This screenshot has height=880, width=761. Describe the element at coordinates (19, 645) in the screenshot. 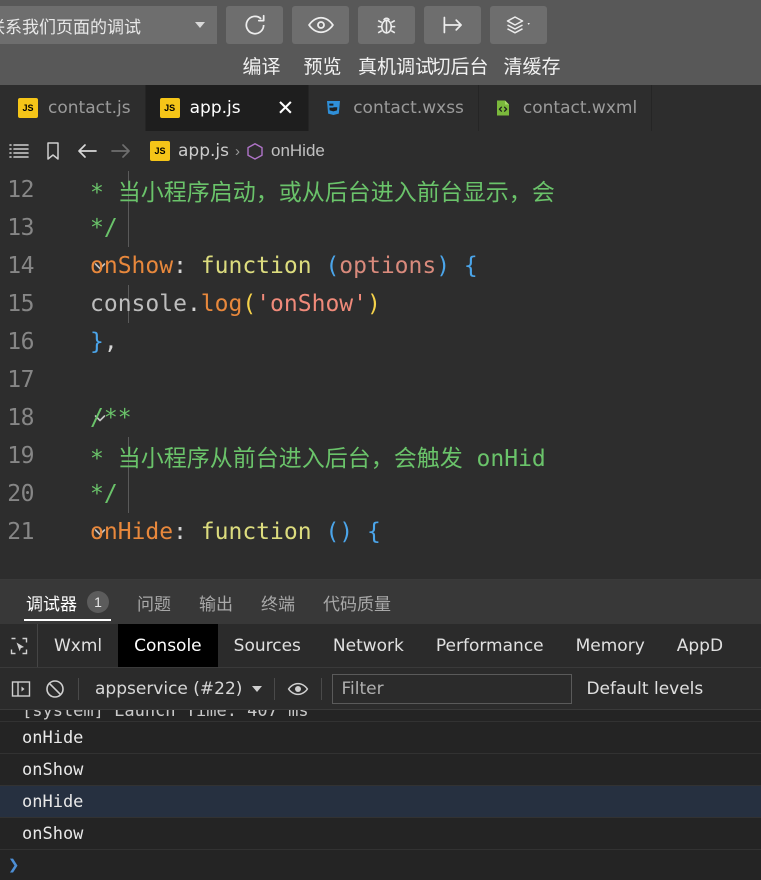

I see `inspect-cursor-icon` at that location.